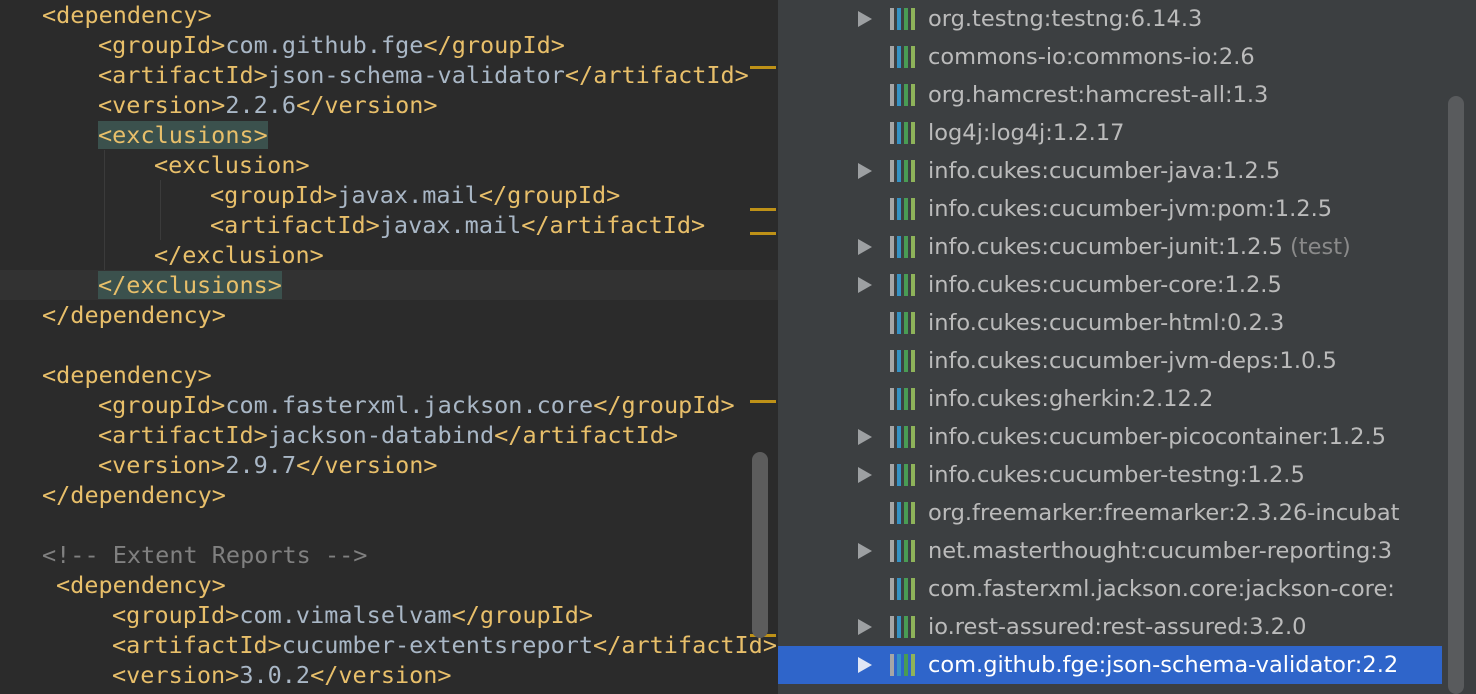 The height and width of the screenshot is (694, 1476). What do you see at coordinates (1116, 475) in the screenshot?
I see `dependency-label: info.cukes:cucumber-testng:1.2.5` at bounding box center [1116, 475].